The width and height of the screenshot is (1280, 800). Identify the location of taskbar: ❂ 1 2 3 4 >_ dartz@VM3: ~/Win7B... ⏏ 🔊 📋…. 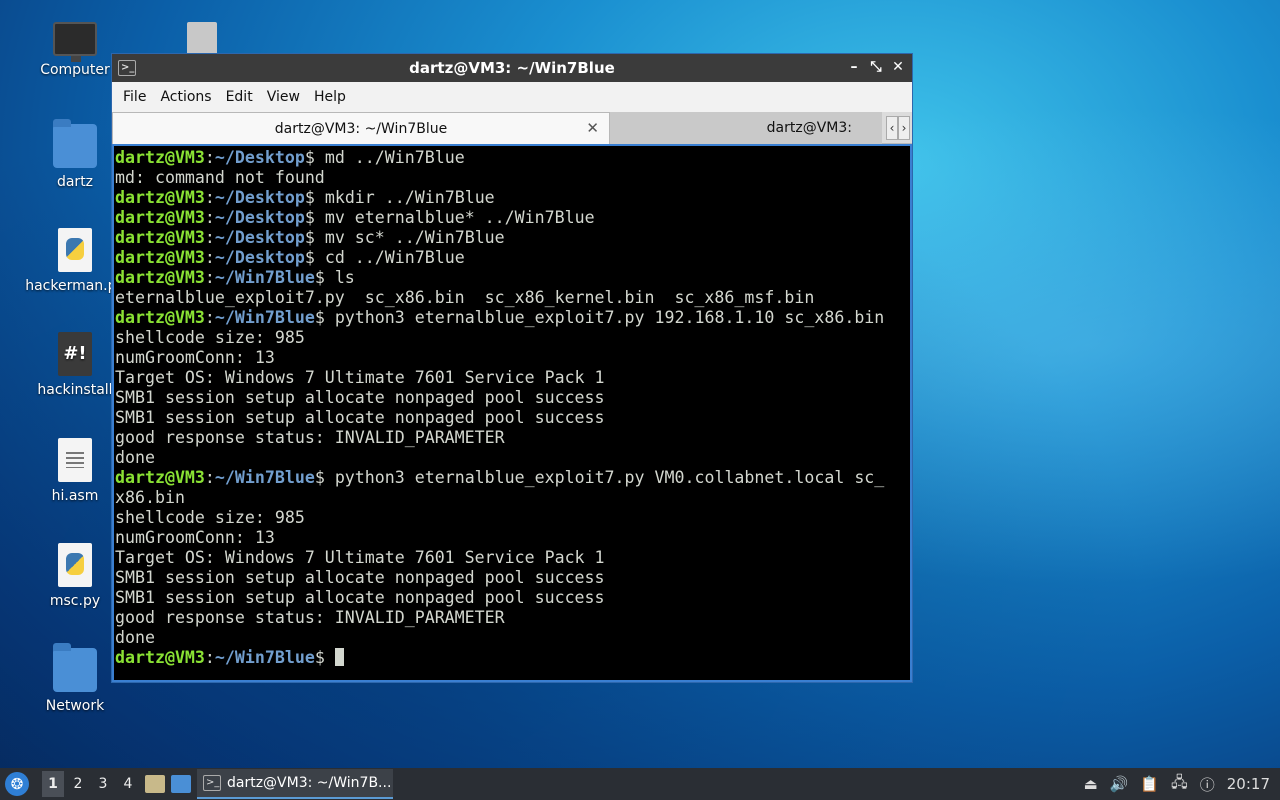
(640, 784).